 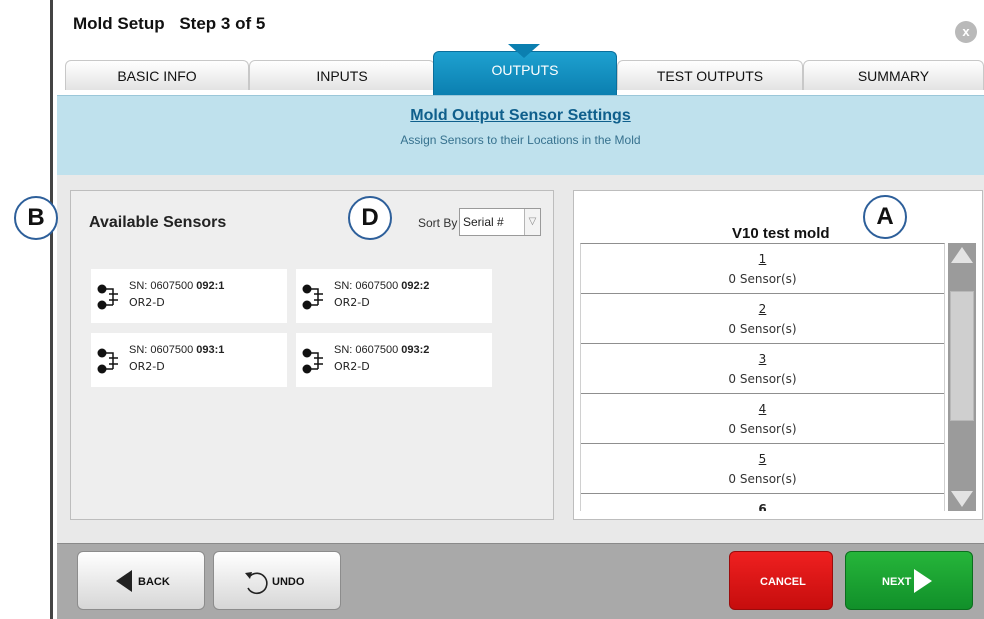 What do you see at coordinates (36, 218) in the screenshot?
I see `callout-b: B` at bounding box center [36, 218].